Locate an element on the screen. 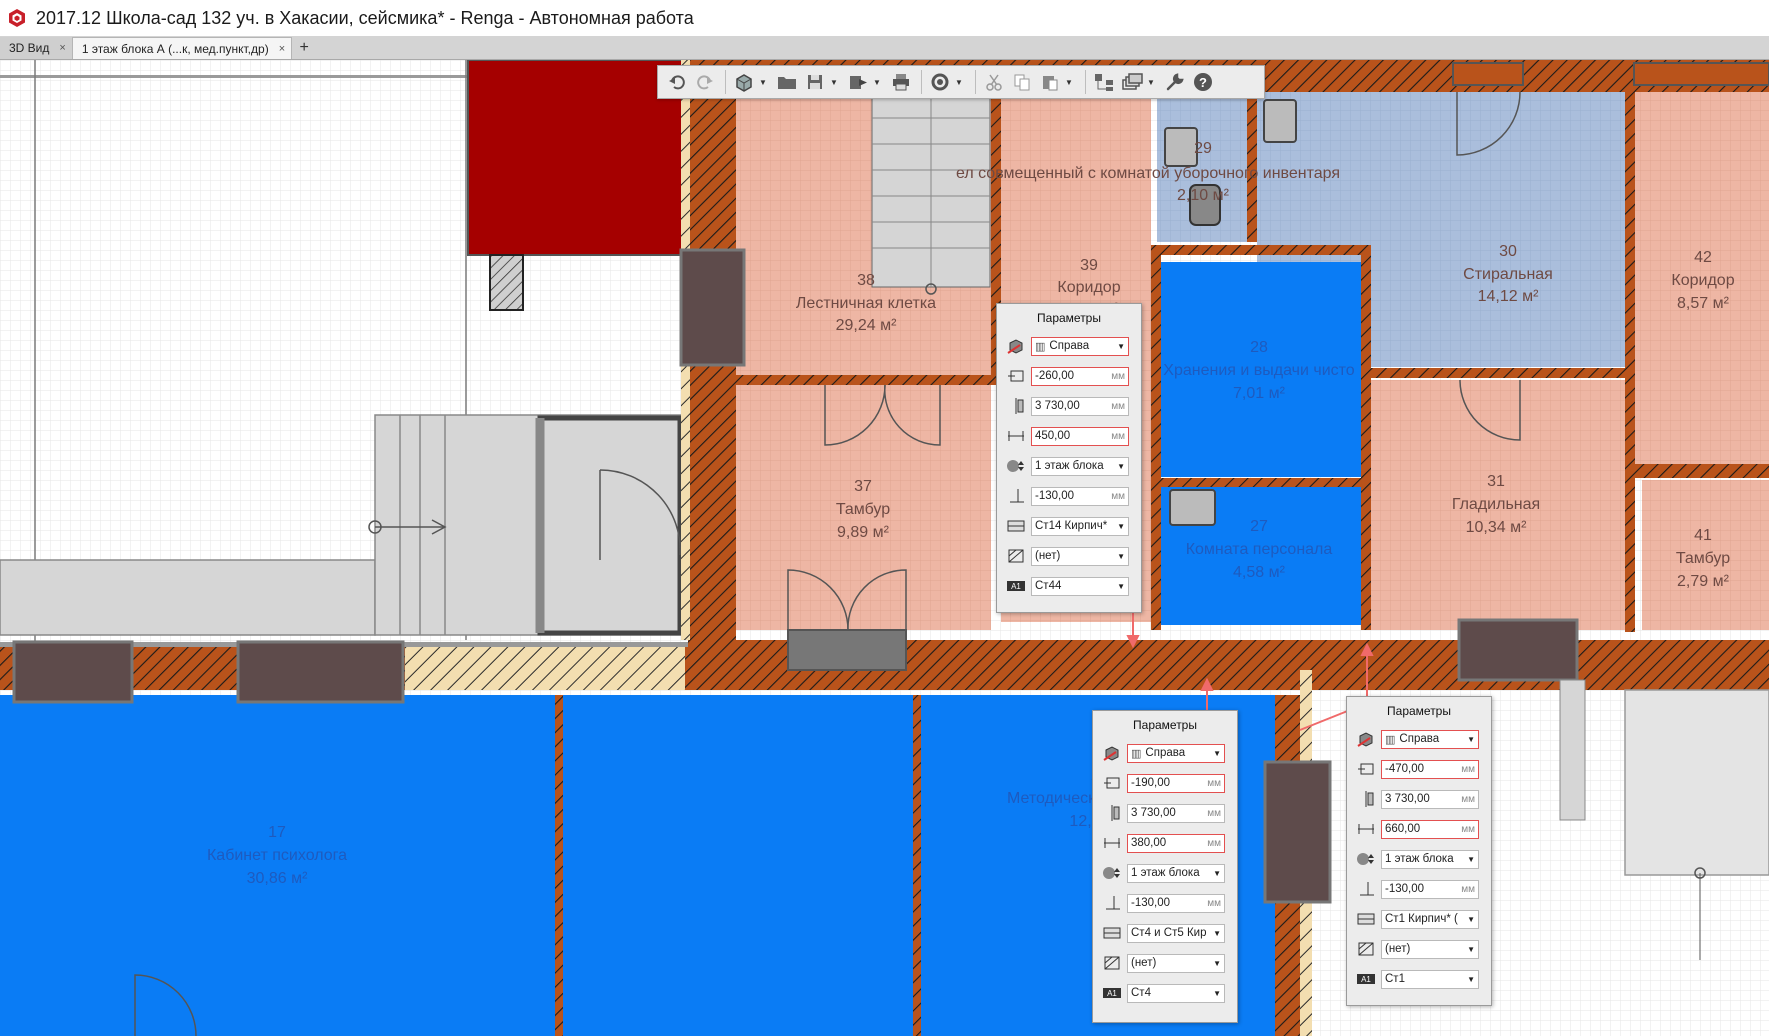 This screenshot has width=1769, height=1036. thickness-icon is located at coordinates (1366, 829).